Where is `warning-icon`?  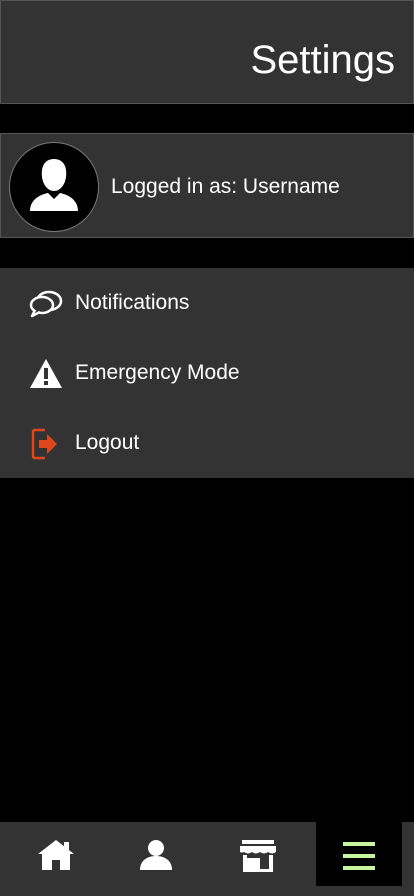 warning-icon is located at coordinates (46, 373).